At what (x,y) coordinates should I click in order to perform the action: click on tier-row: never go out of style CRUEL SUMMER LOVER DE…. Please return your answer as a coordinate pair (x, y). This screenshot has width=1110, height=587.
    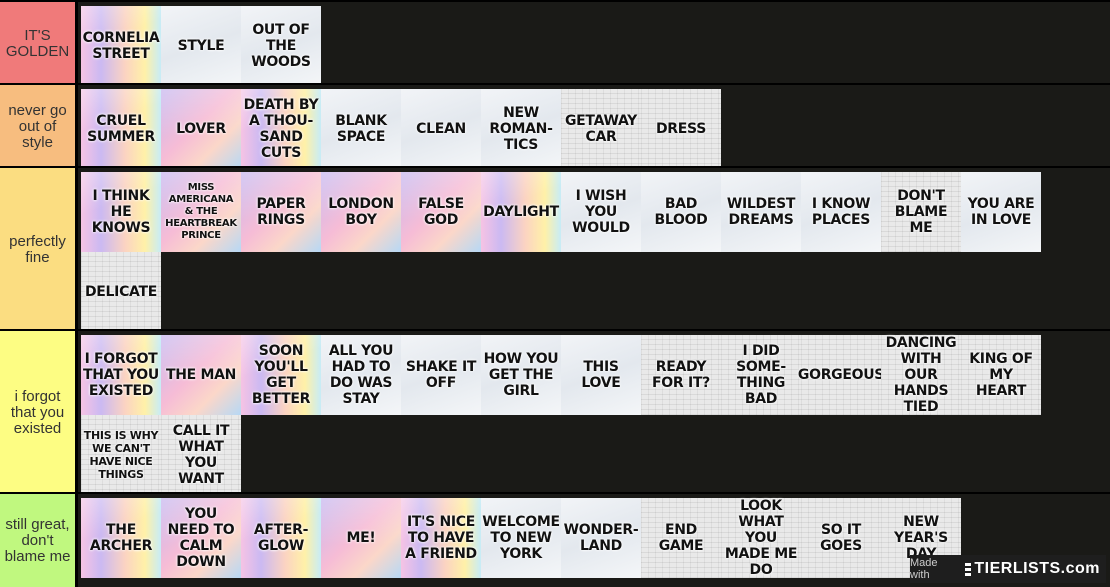
    Looking at the image, I should click on (555, 126).